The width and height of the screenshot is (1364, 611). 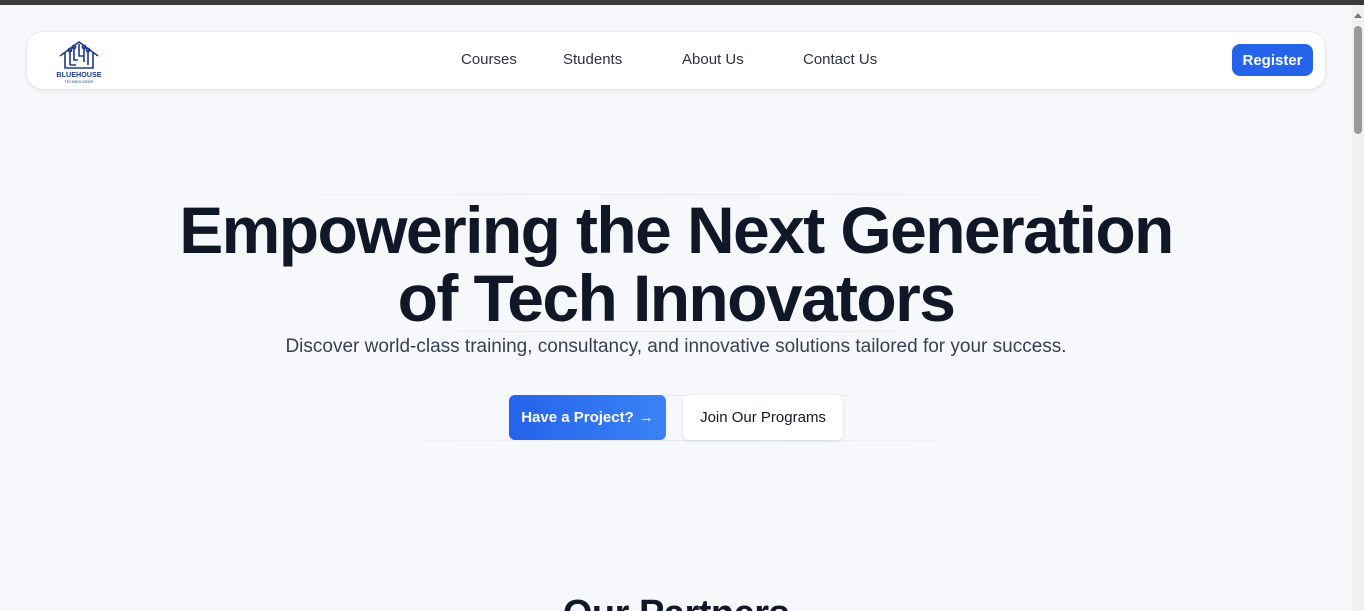 I want to click on have-a-project-button: Have a Project? →, so click(x=587, y=417).